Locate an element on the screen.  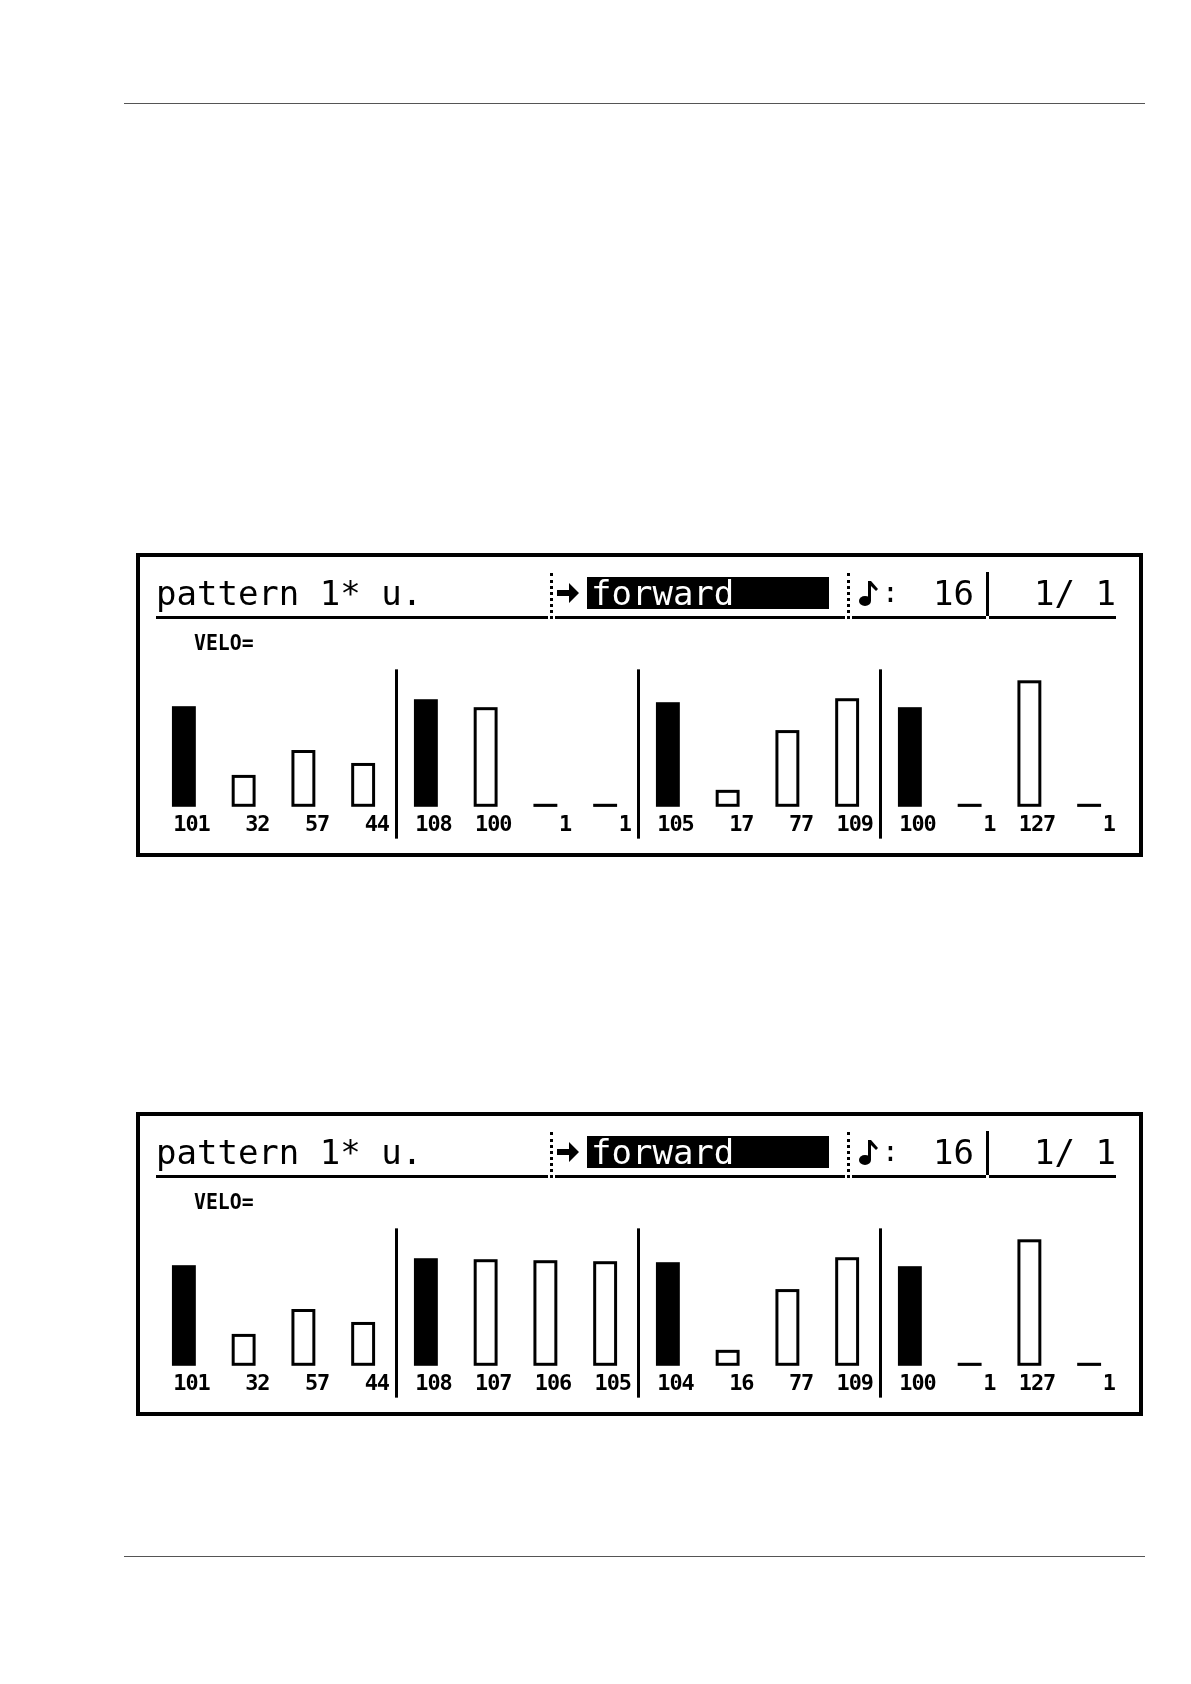
velocity-value: 106 is located at coordinates (553, 1382).